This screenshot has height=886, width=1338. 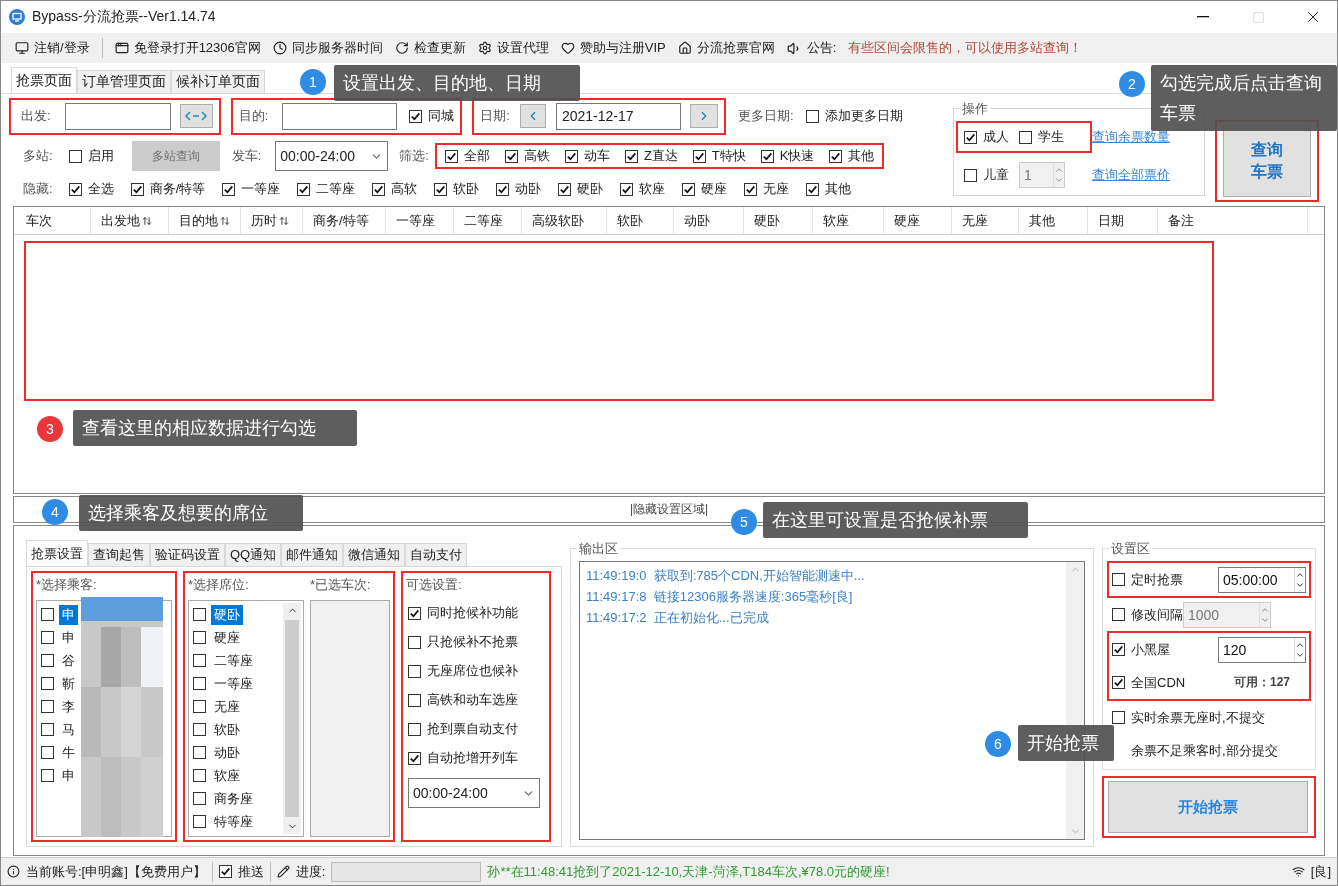 What do you see at coordinates (223, 821) in the screenshot?
I see `seat-item: 特等座` at bounding box center [223, 821].